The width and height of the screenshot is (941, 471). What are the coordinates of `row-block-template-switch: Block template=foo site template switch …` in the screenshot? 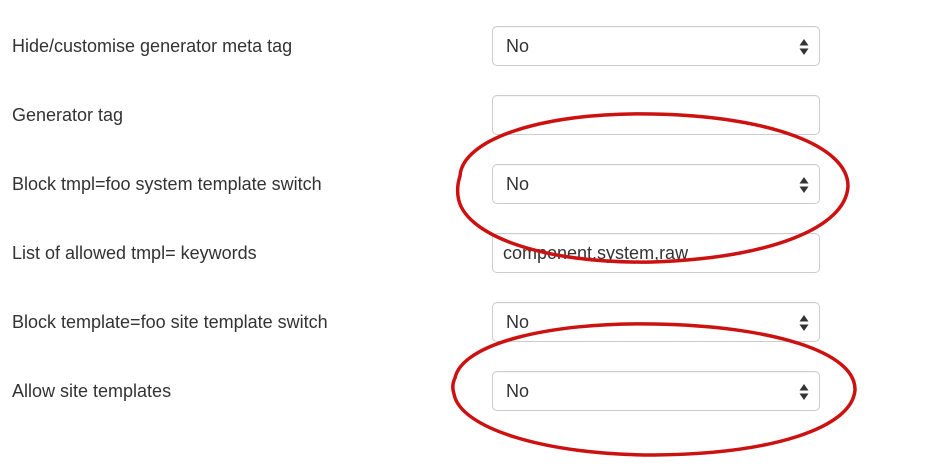 It's located at (470, 322).